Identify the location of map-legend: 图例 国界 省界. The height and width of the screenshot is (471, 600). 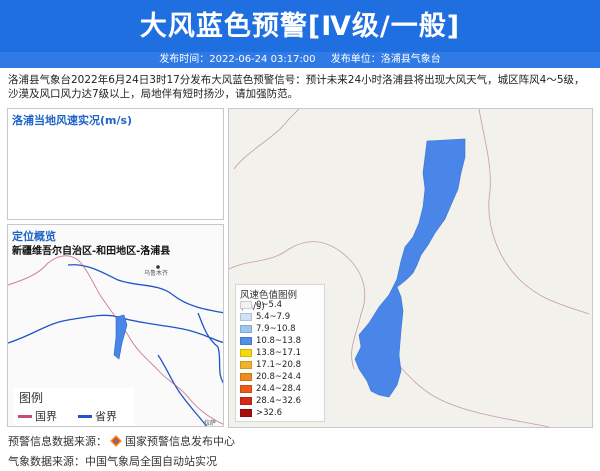
(74, 407).